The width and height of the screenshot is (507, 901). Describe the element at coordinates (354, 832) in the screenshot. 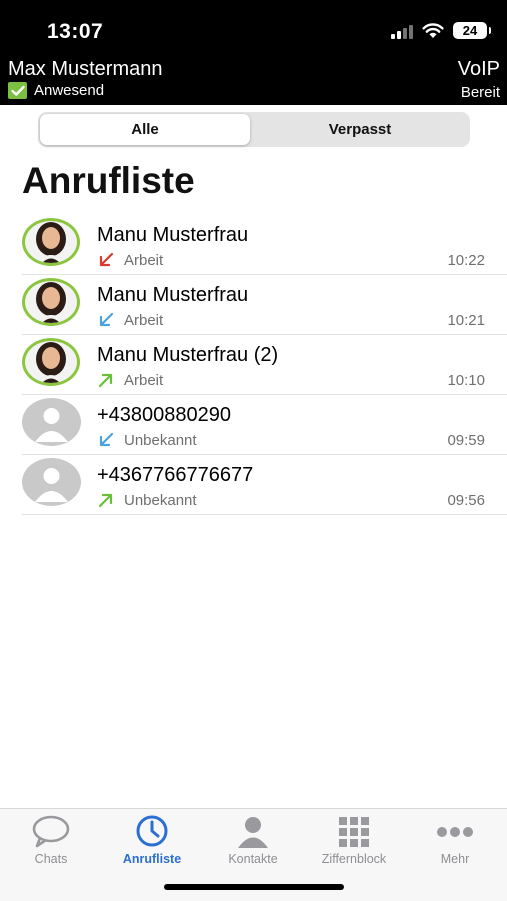

I see `keypad-icon` at that location.